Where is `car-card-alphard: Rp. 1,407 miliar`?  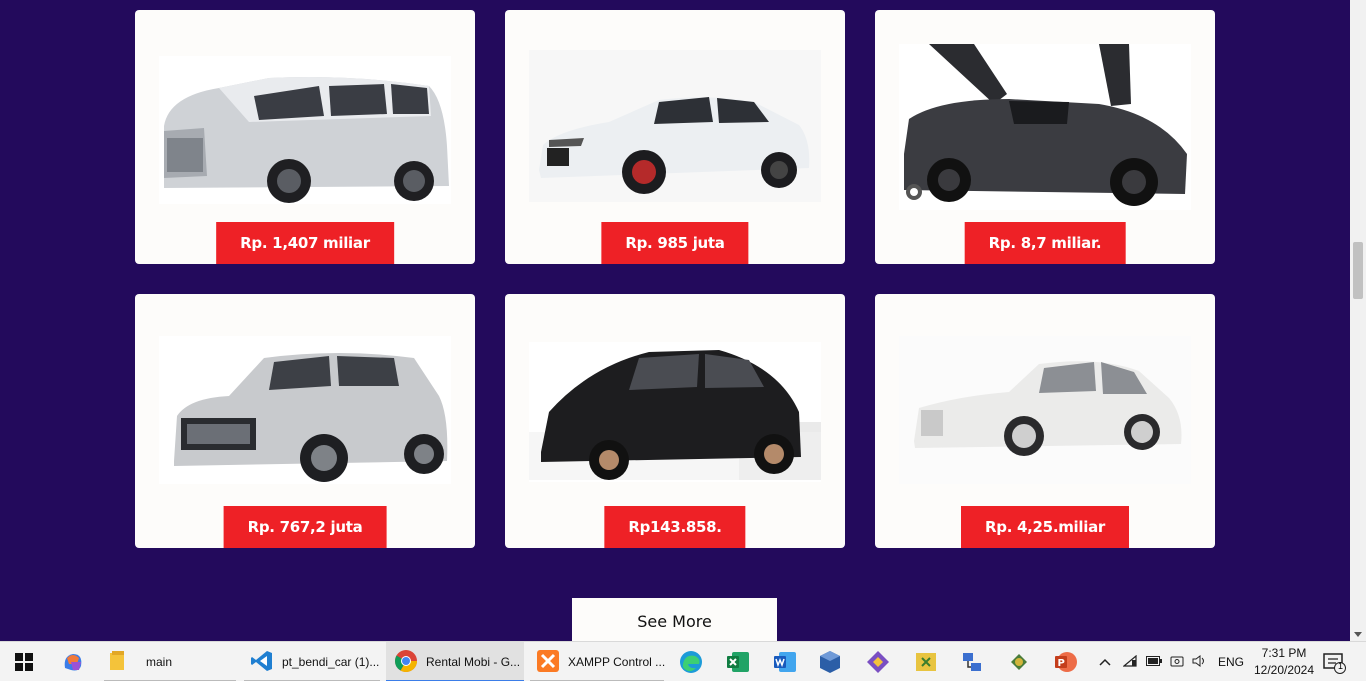 car-card-alphard: Rp. 1,407 miliar is located at coordinates (305, 137).